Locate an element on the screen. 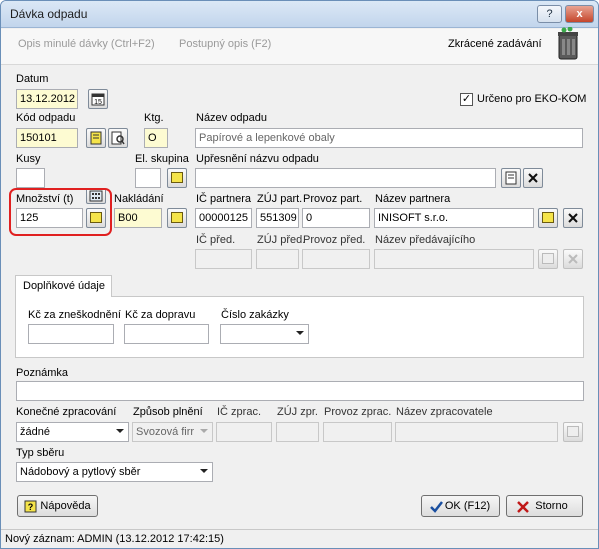 The height and width of the screenshot is (549, 599). checkmark-icon is located at coordinates (436, 507).